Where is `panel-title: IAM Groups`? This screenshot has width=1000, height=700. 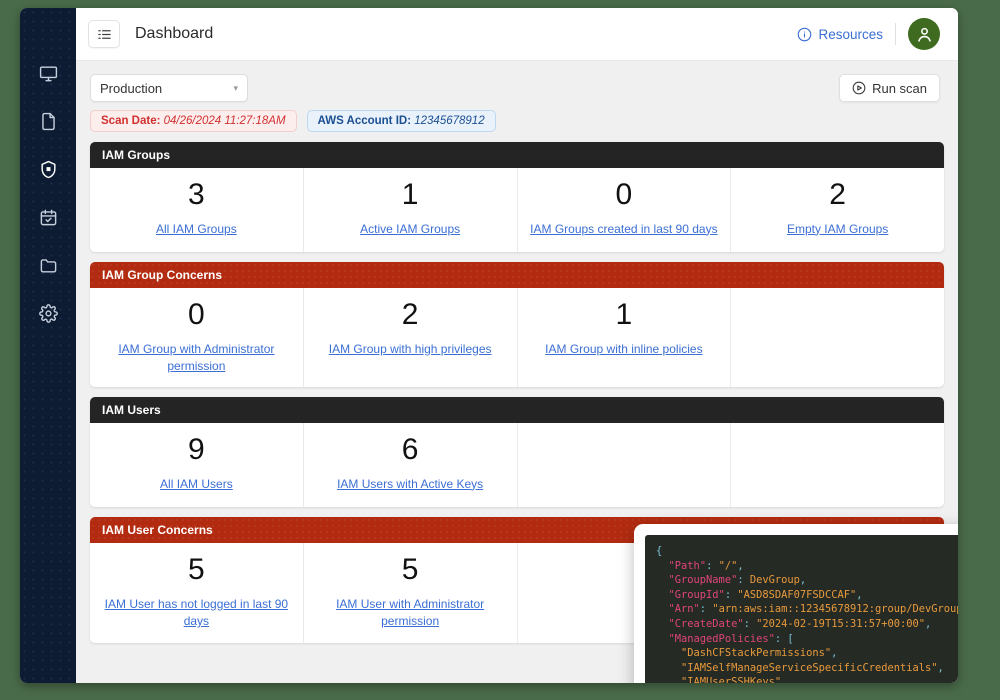
panel-title: IAM Groups is located at coordinates (517, 155).